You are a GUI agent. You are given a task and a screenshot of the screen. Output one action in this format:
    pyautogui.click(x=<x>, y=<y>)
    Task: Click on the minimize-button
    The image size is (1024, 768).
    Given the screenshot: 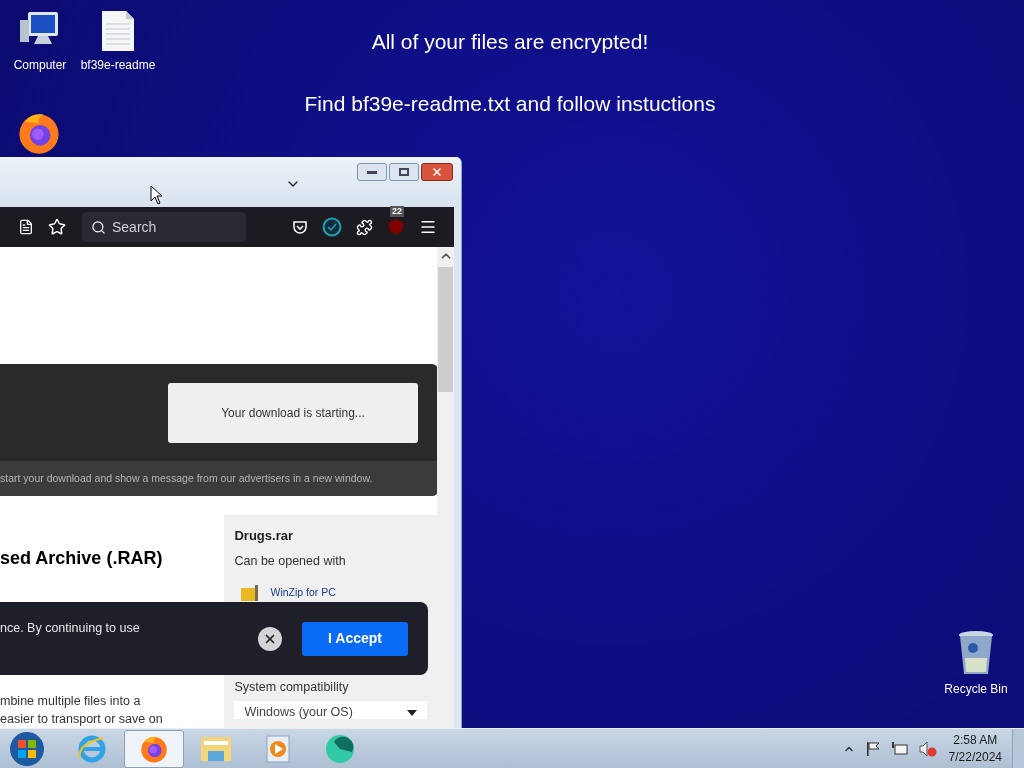 What is the action you would take?
    pyautogui.click(x=372, y=172)
    